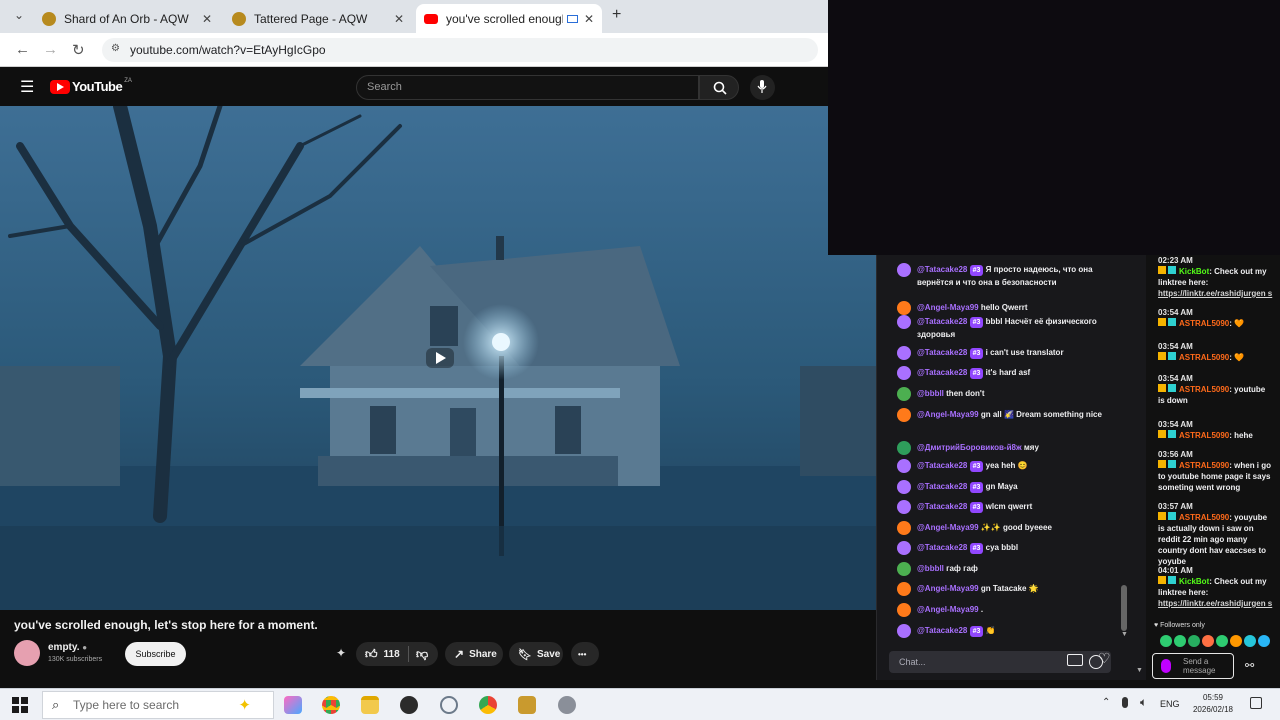 The image size is (1280, 720). I want to click on game-icon, so click(567, 705).